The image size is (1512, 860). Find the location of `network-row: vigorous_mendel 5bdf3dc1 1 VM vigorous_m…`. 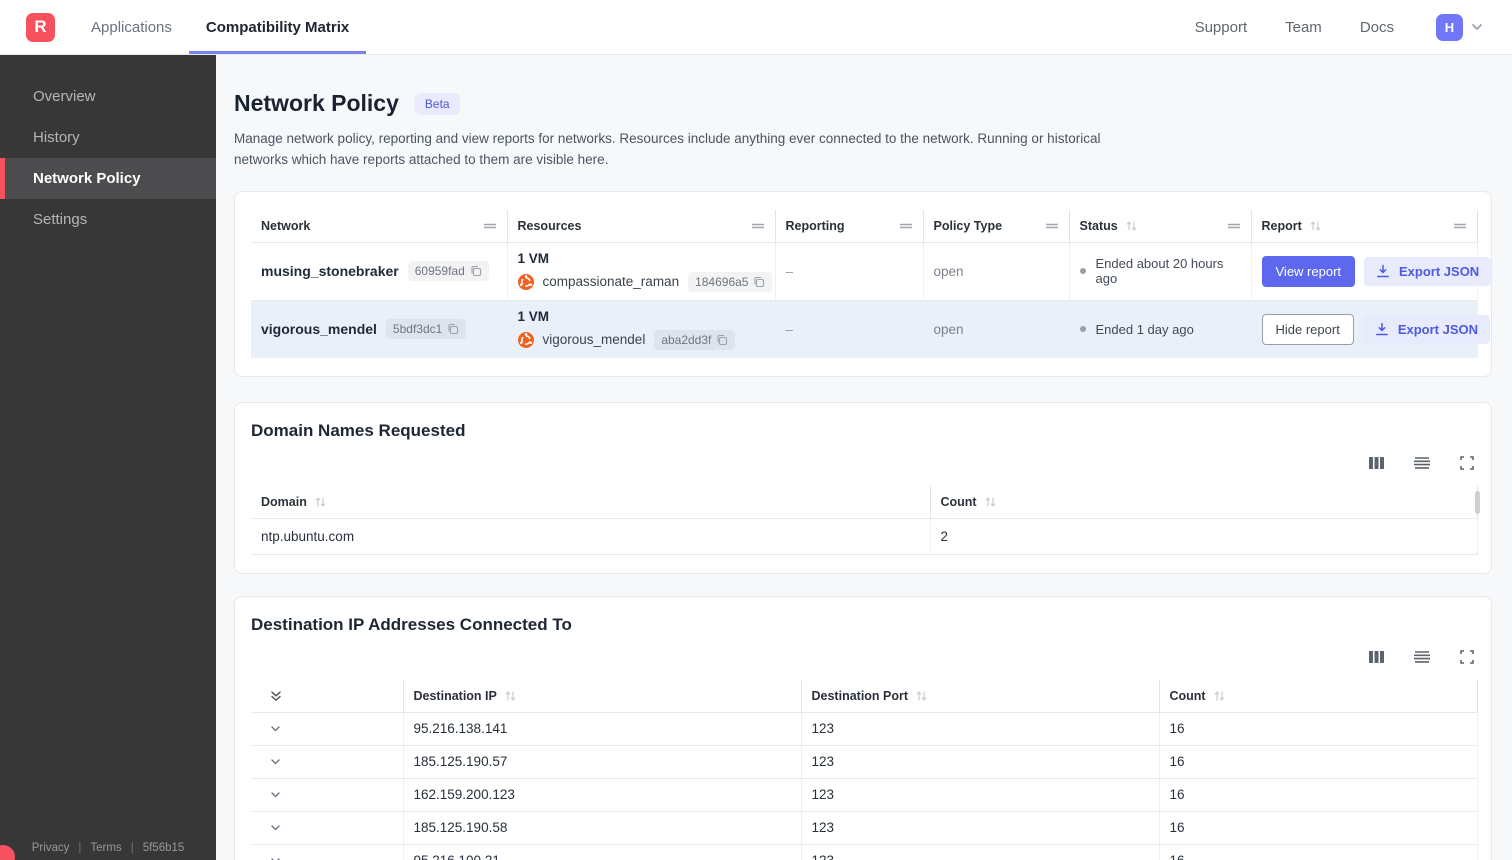

network-row: vigorous_mendel 5bdf3dc1 1 VM vigorous_m… is located at coordinates (870, 328).